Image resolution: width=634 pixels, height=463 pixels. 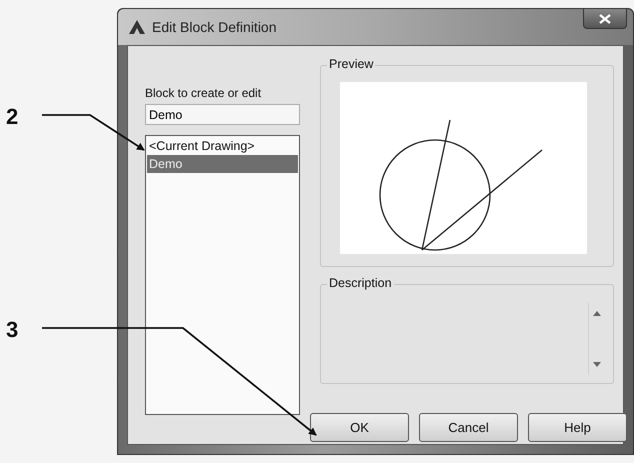 I want to click on dialog-button: Cancel, so click(x=468, y=427).